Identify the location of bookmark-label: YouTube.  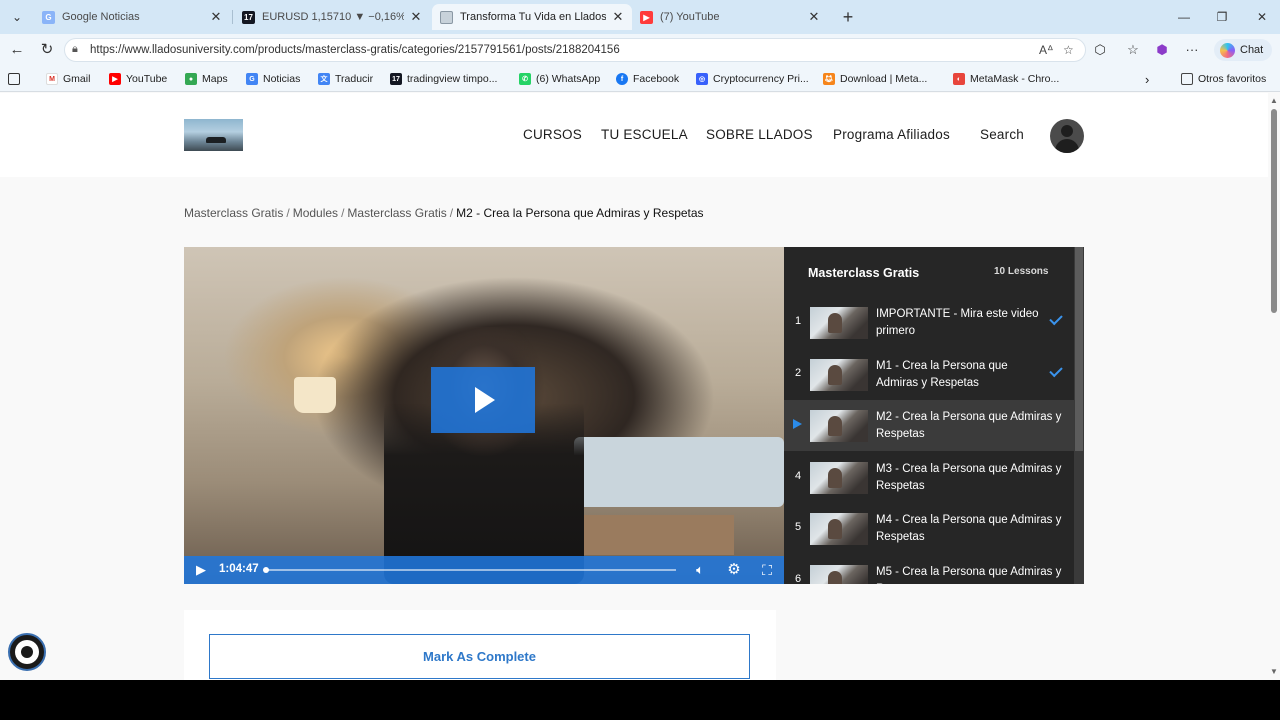
(147, 79).